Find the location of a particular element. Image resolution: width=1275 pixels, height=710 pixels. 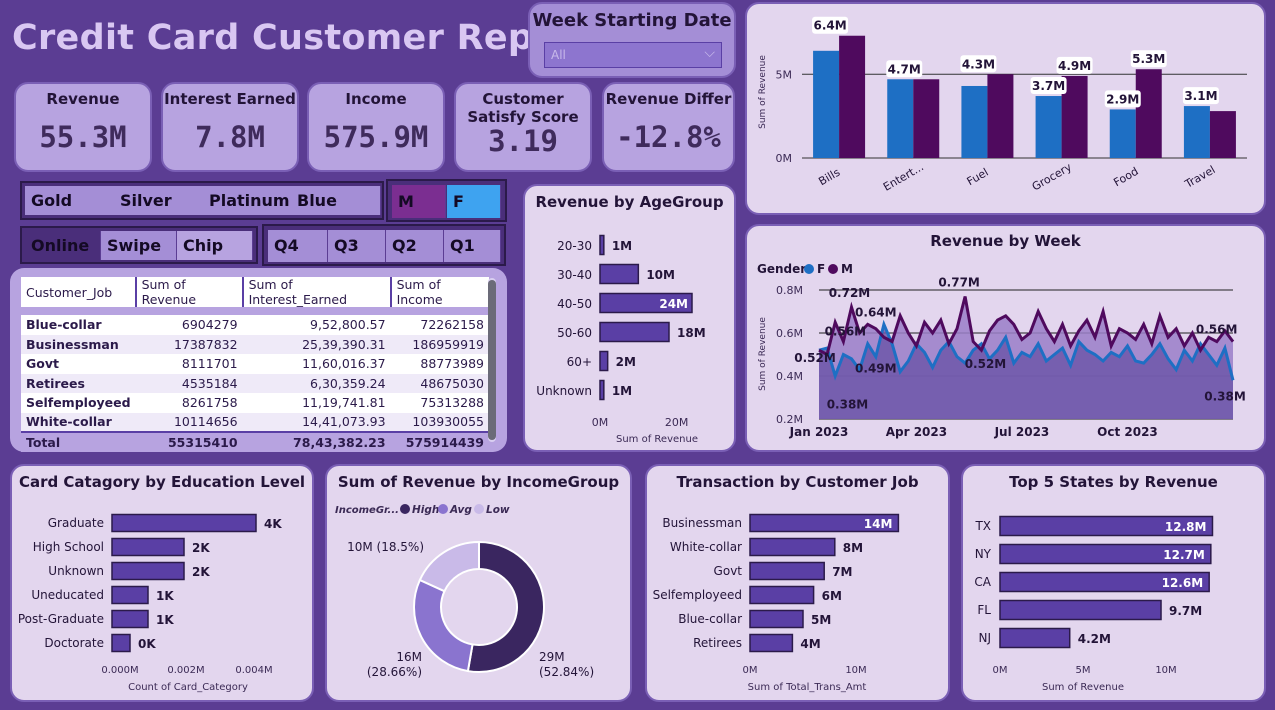

table-cell: 11,19,741.81 is located at coordinates (344, 403).